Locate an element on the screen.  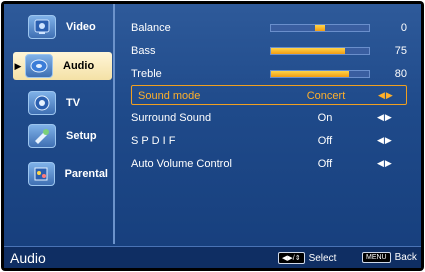
sound-mode-label: Sound mode is located at coordinates (169, 96).